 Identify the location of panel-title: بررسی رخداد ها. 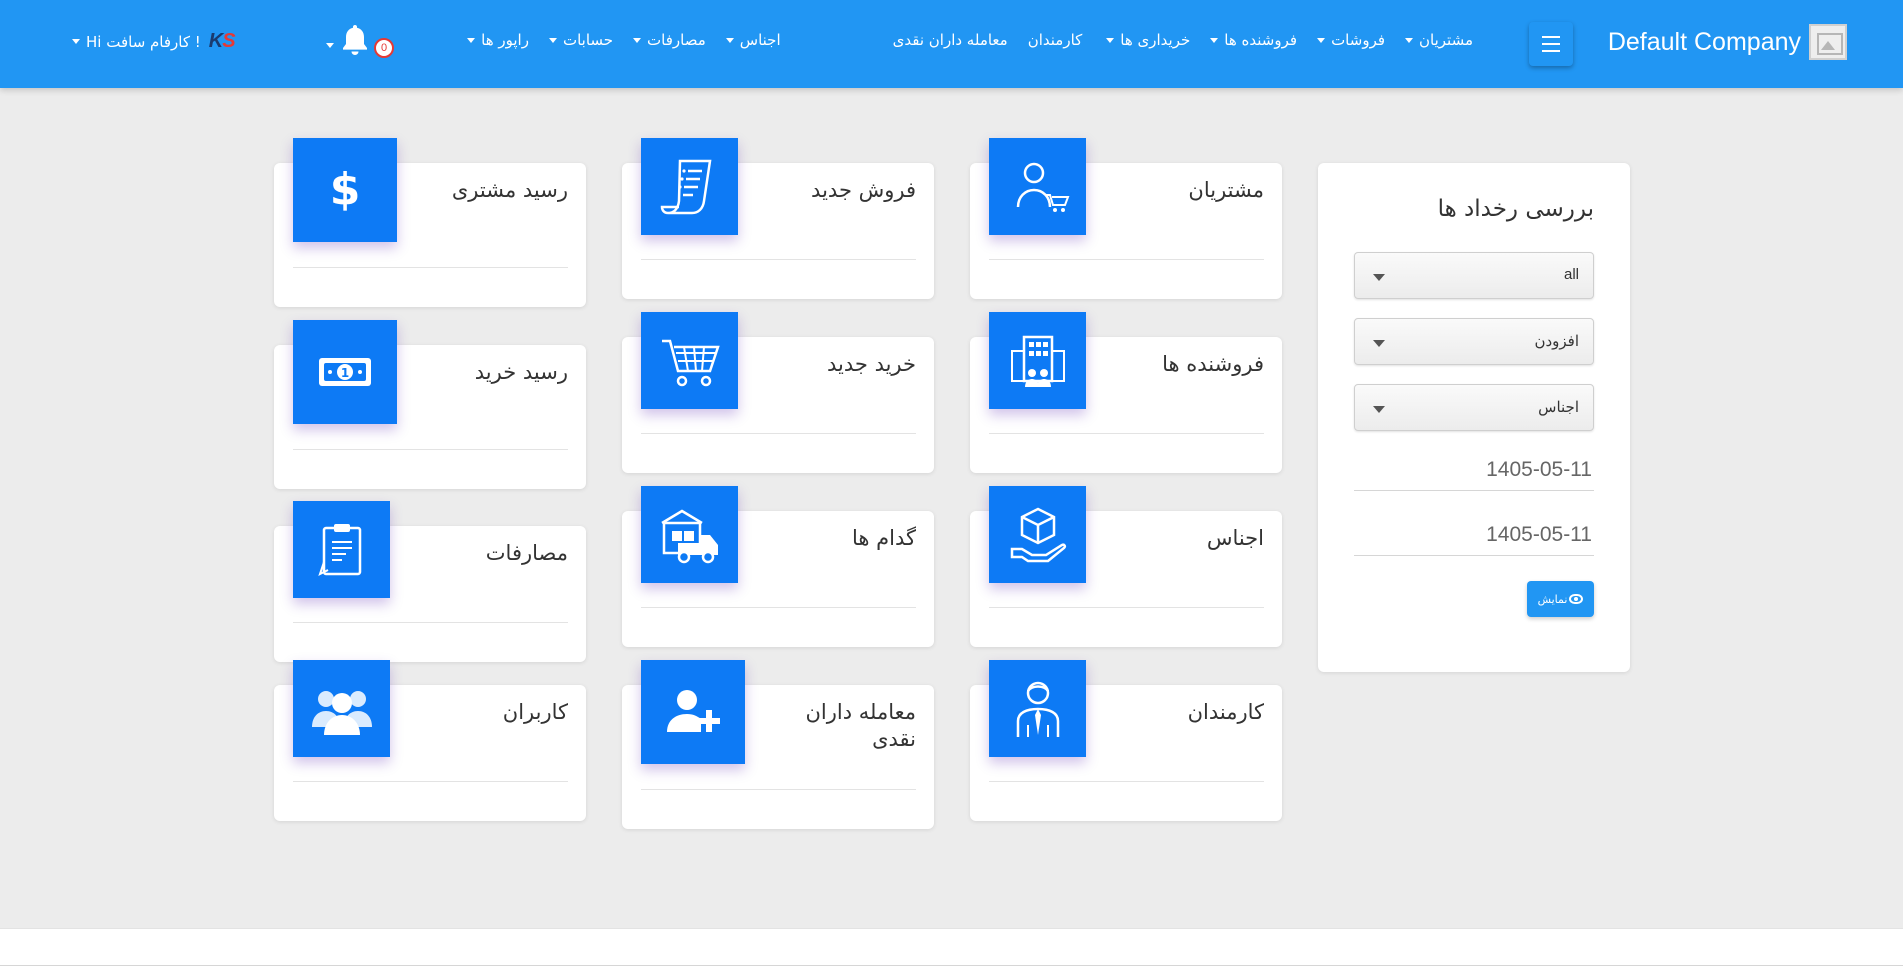
(1515, 209).